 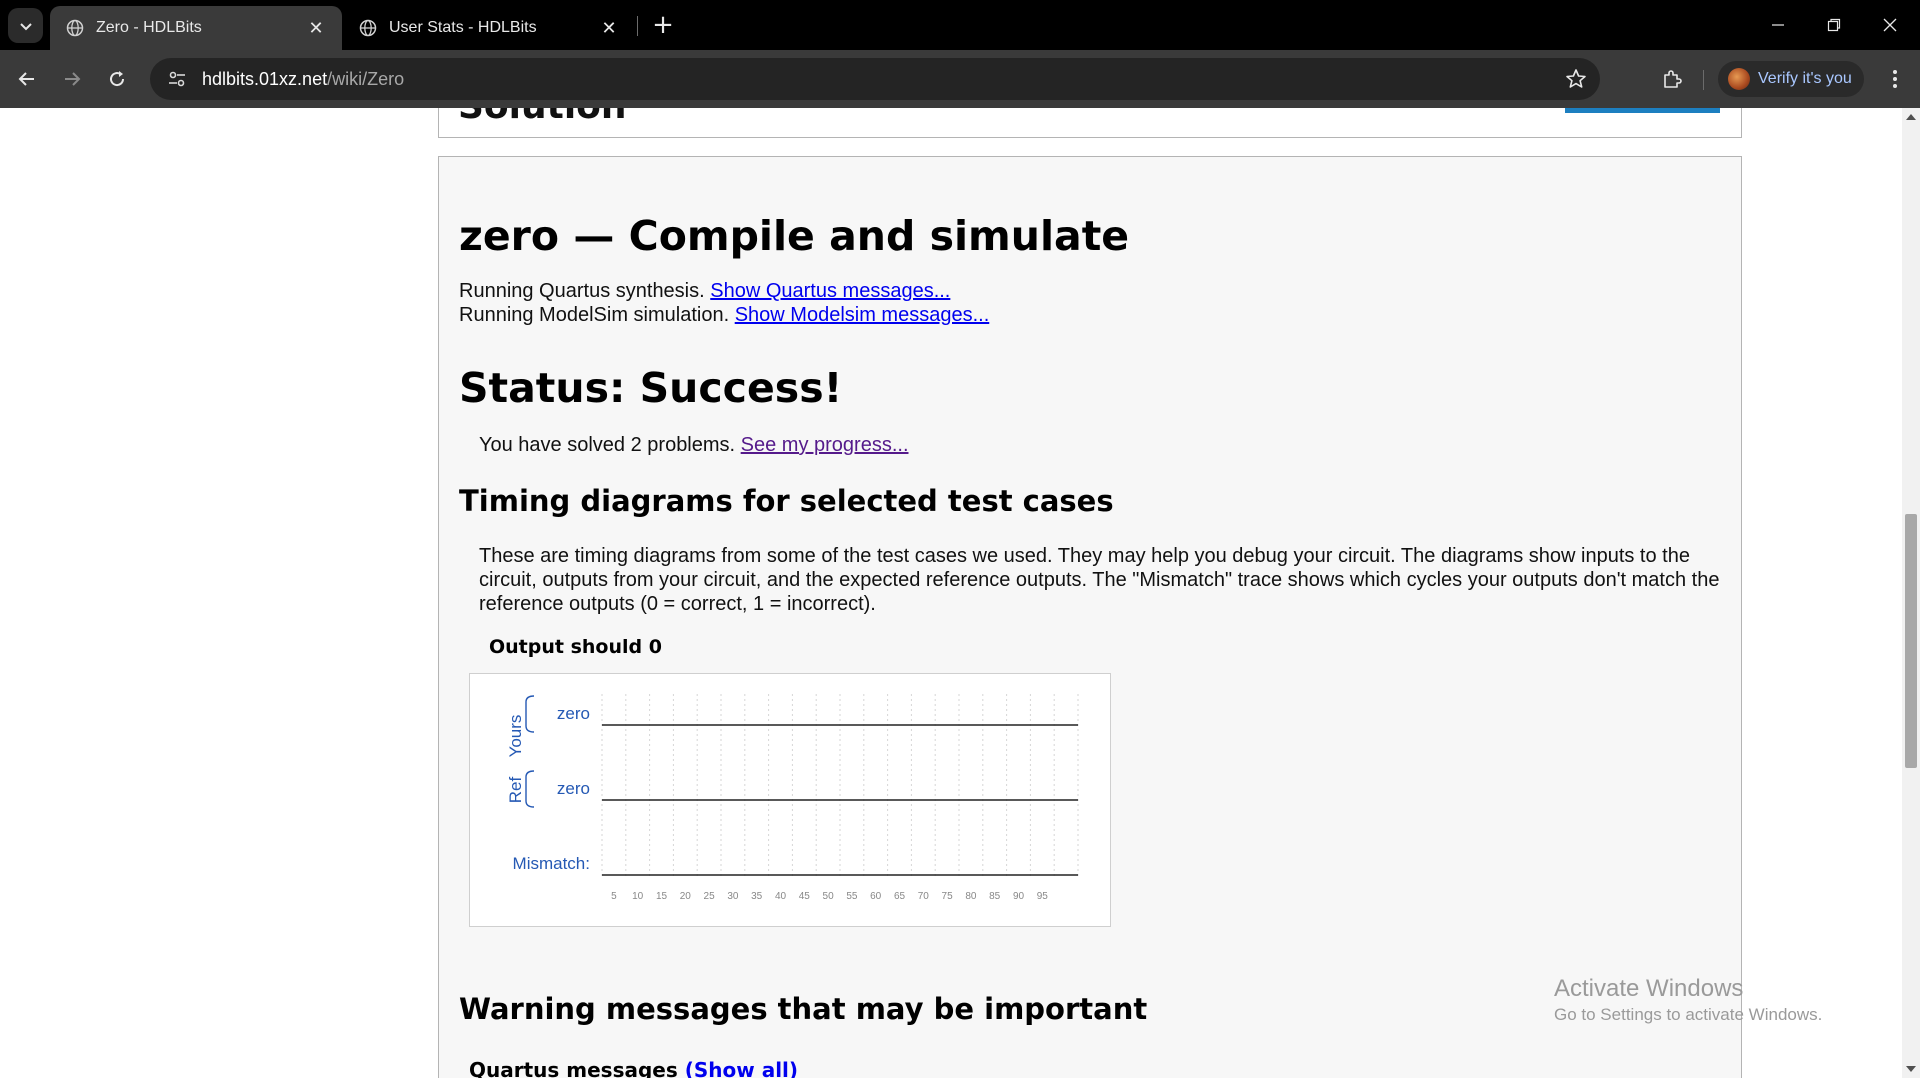 I want to click on modelsim-status-text: Running ModelSim simulation., so click(x=594, y=315).